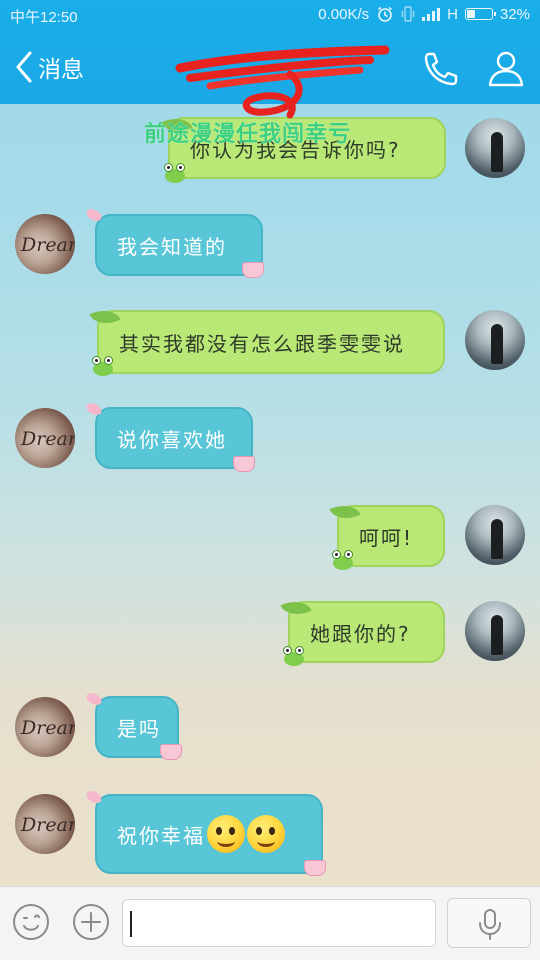 The height and width of the screenshot is (960, 540). Describe the element at coordinates (24, 67) in the screenshot. I see `chevron-left-icon` at that location.